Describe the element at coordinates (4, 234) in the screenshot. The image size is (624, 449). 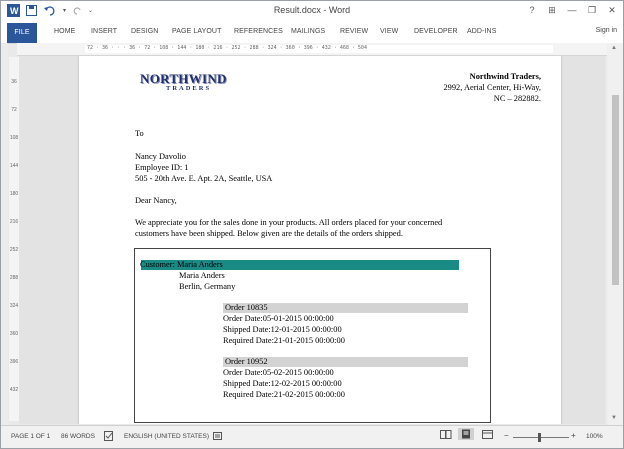
I see `left-strip` at that location.